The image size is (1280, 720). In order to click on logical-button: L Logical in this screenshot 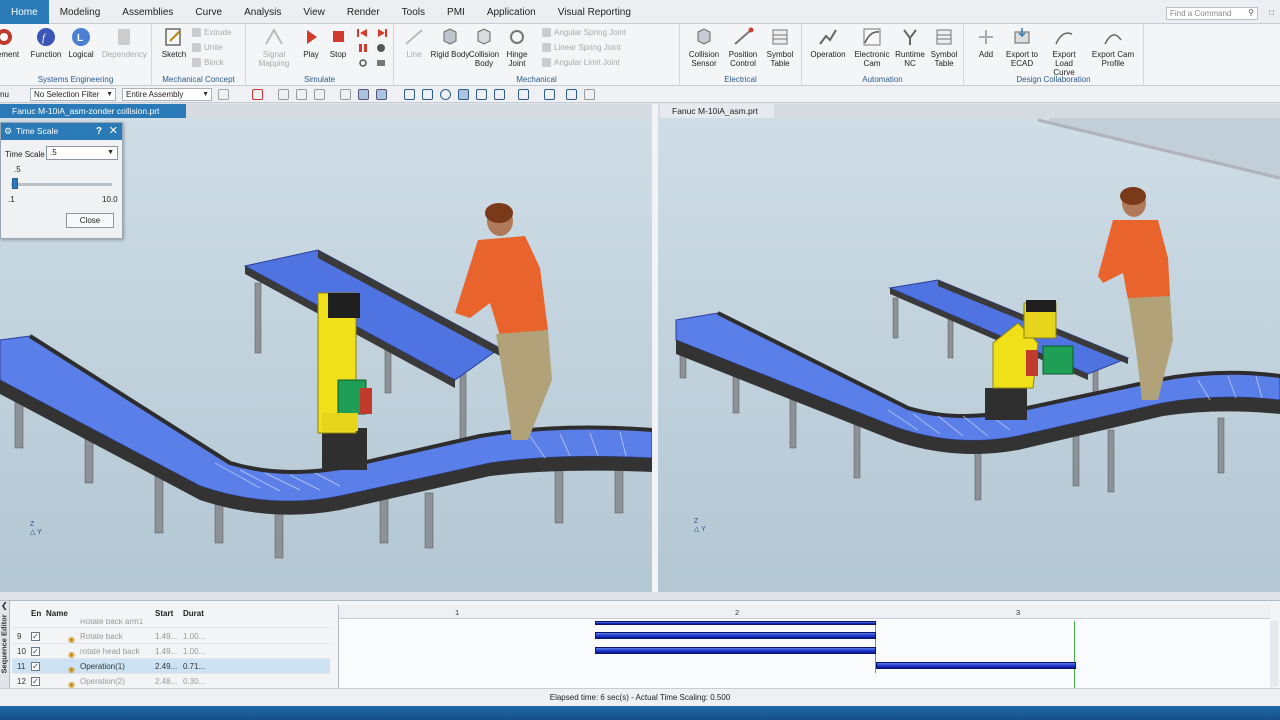, I will do `click(81, 42)`.